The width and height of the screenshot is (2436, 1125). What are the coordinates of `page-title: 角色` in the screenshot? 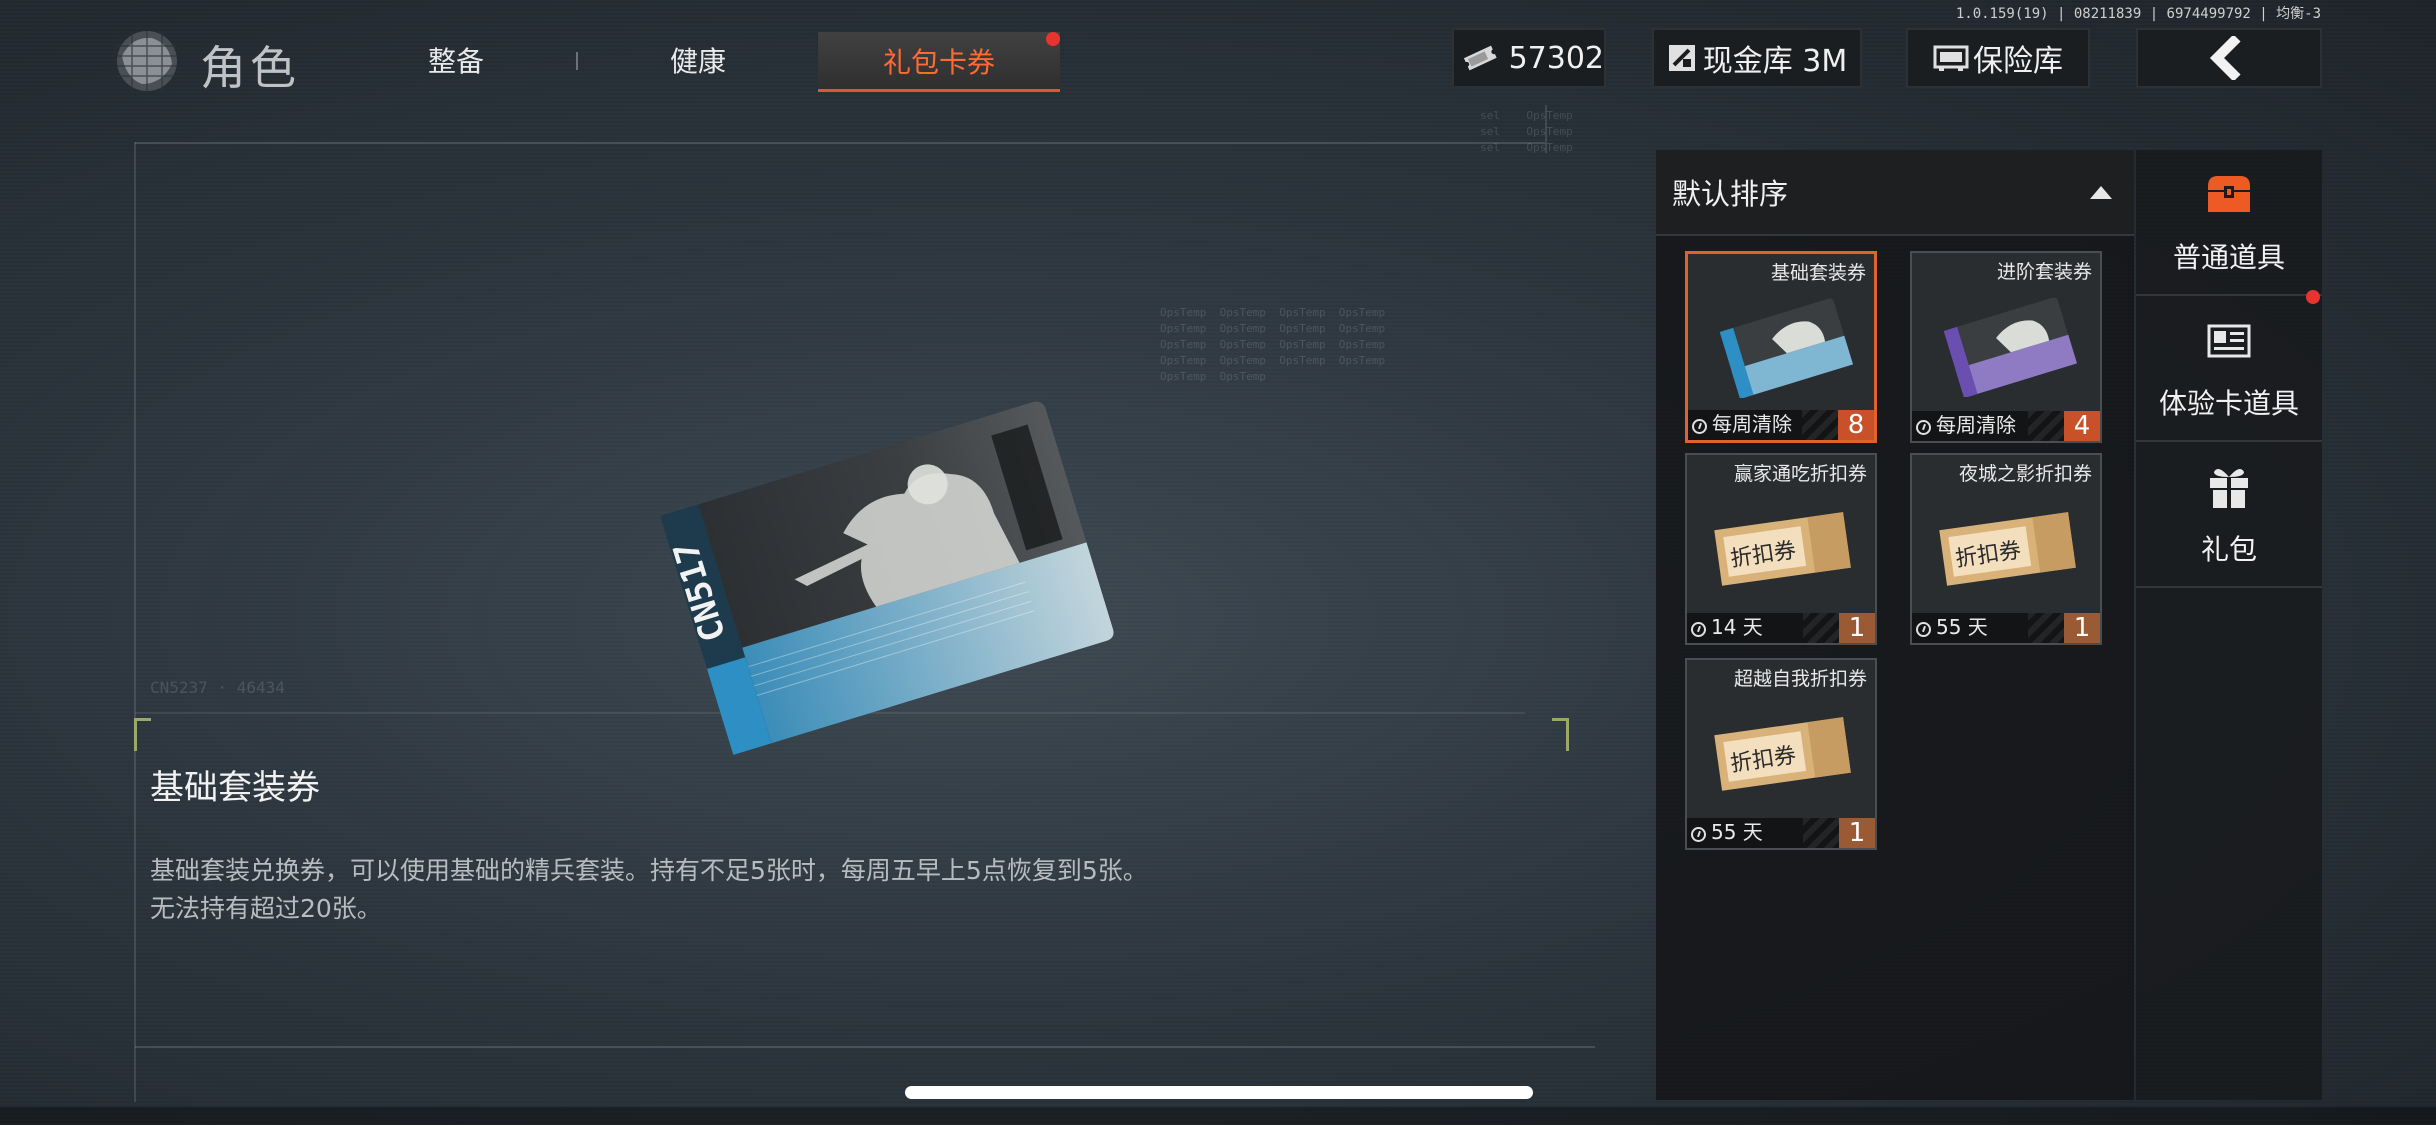 It's located at (250, 68).